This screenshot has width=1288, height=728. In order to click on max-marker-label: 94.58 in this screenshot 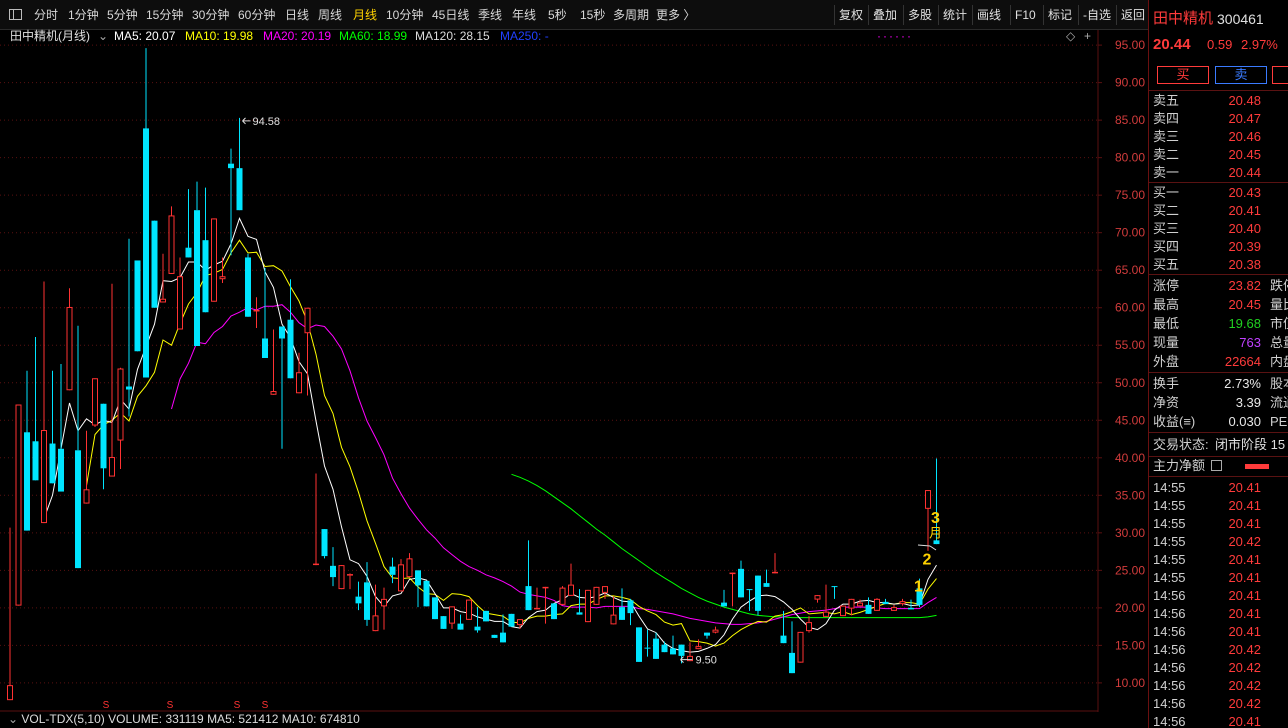, I will do `click(267, 122)`.